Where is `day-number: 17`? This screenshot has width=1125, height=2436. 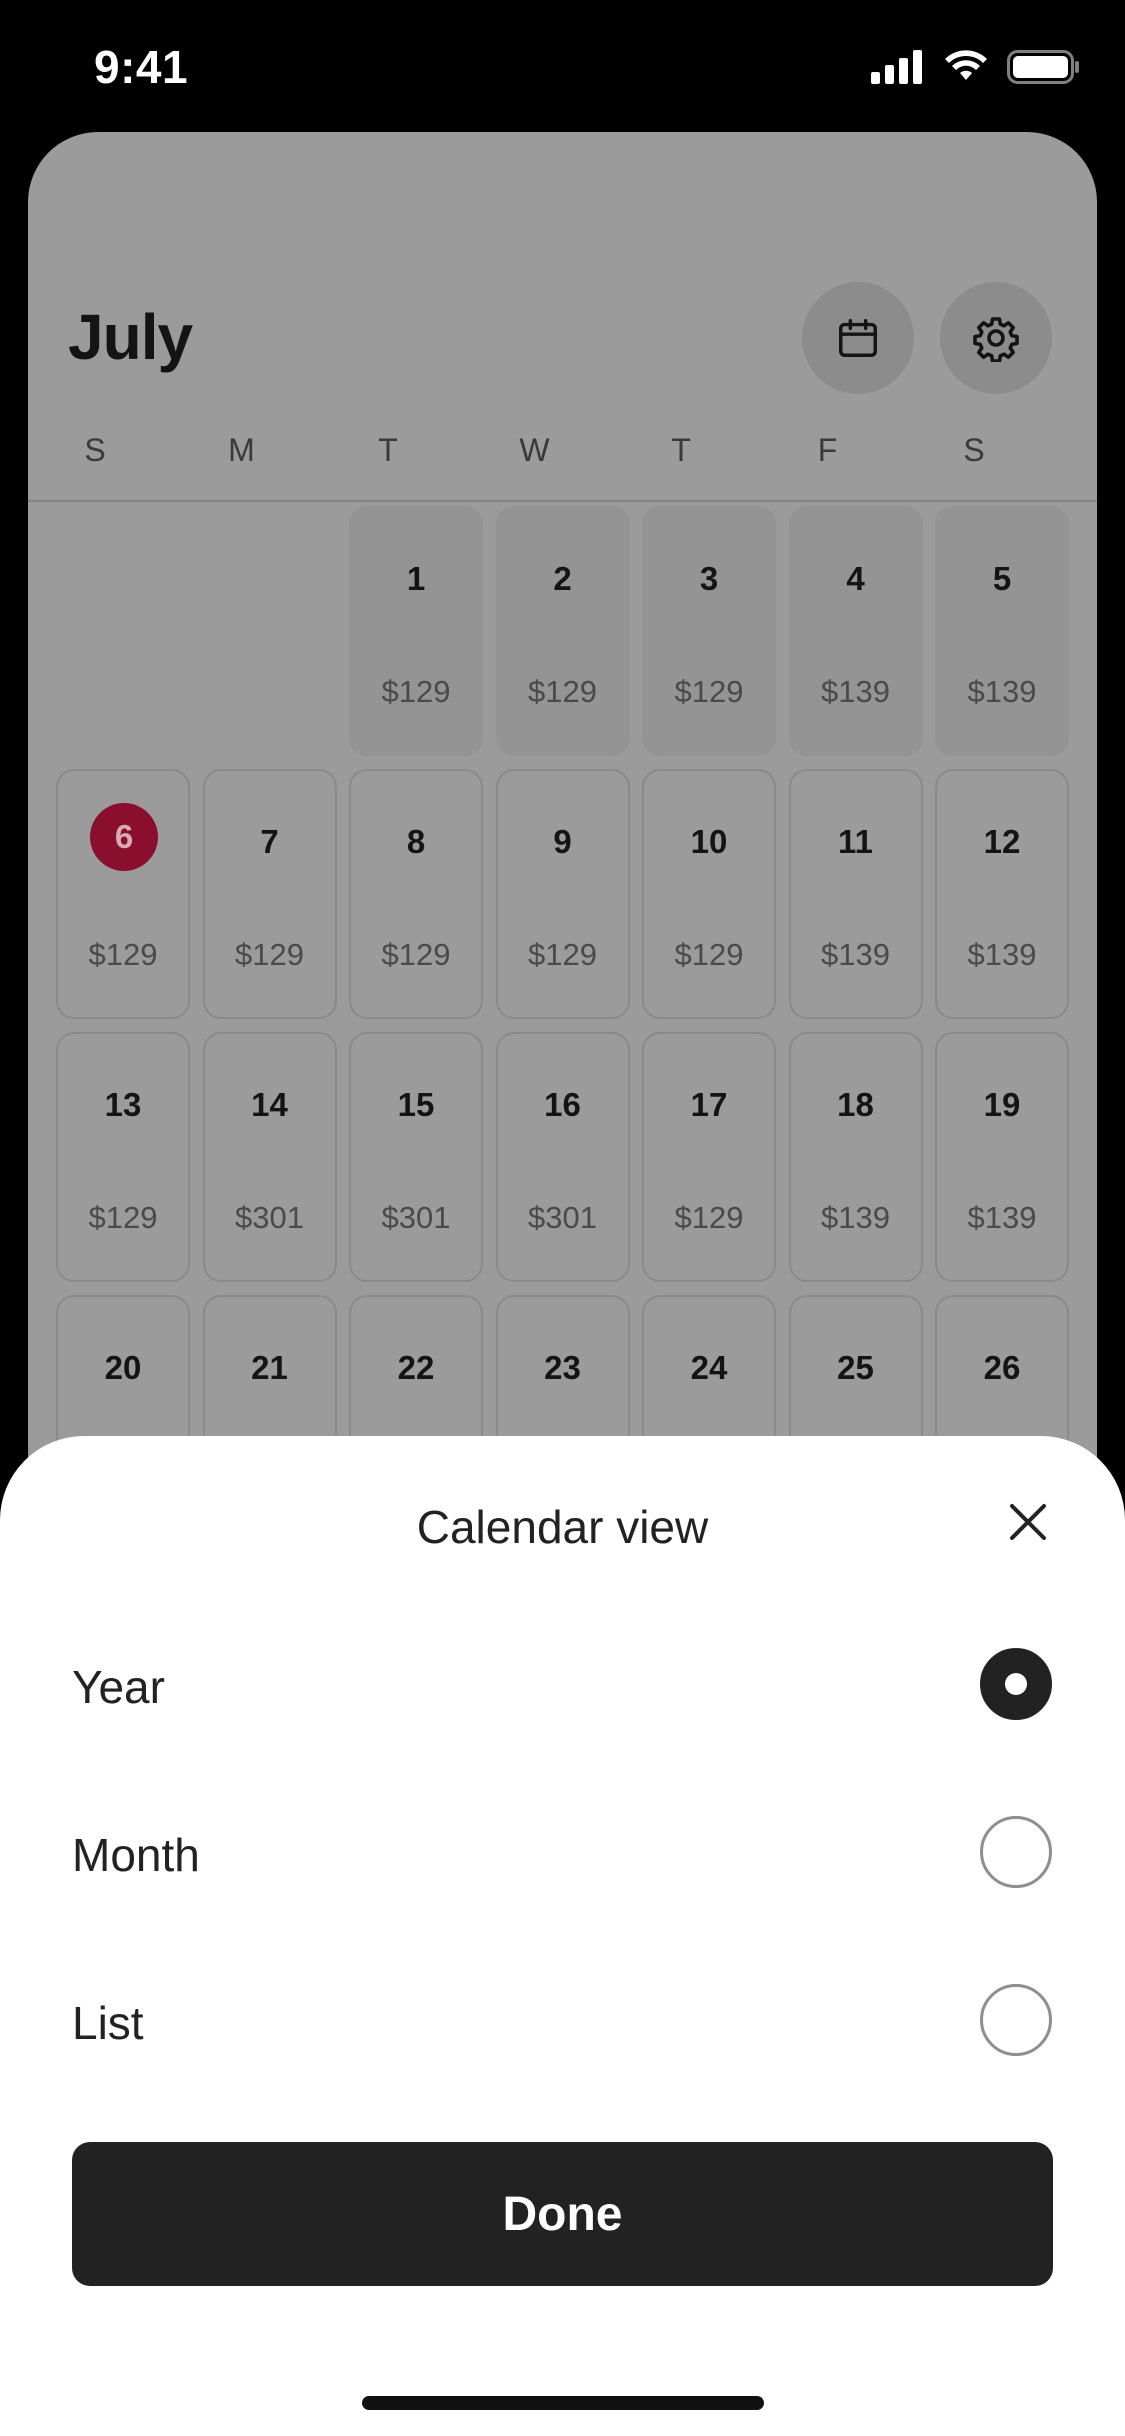 day-number: 17 is located at coordinates (709, 1104).